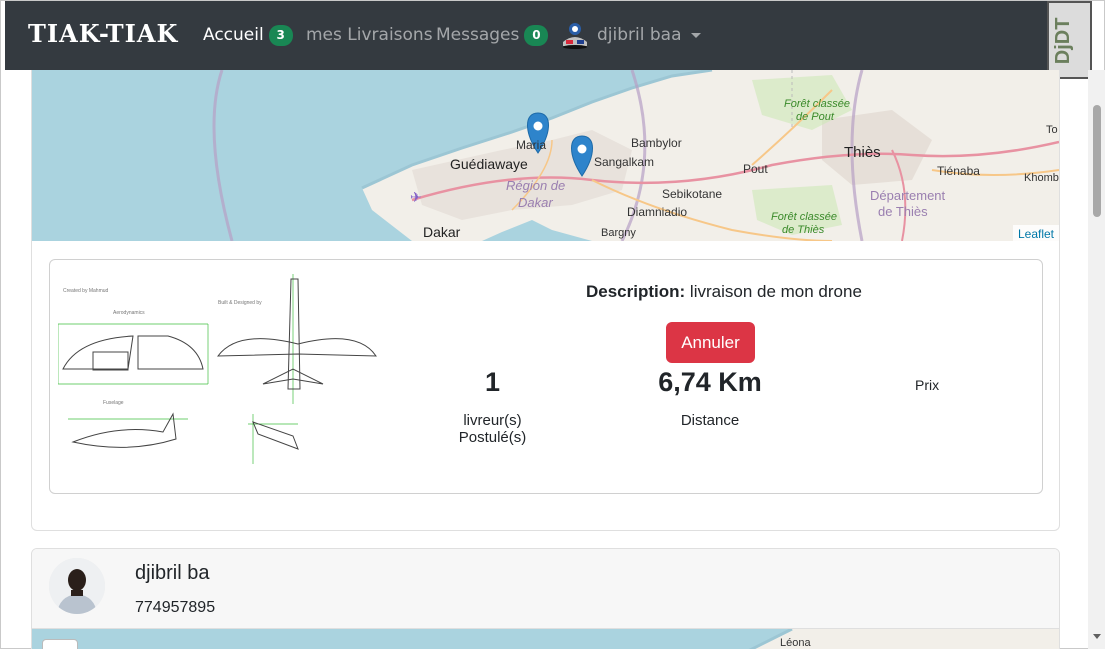  What do you see at coordinates (908, 195) in the screenshot?
I see `map-label-dept-thies-1: Département` at bounding box center [908, 195].